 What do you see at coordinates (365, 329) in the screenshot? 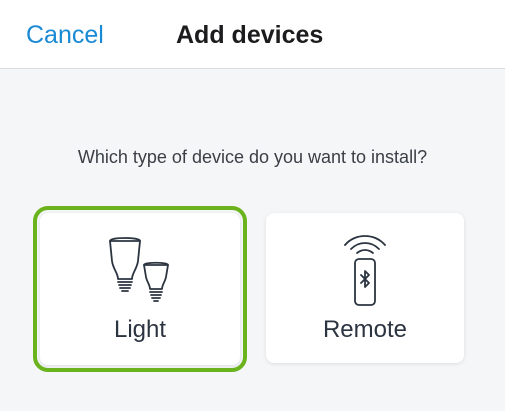
I see `device-option-label: Remote` at bounding box center [365, 329].